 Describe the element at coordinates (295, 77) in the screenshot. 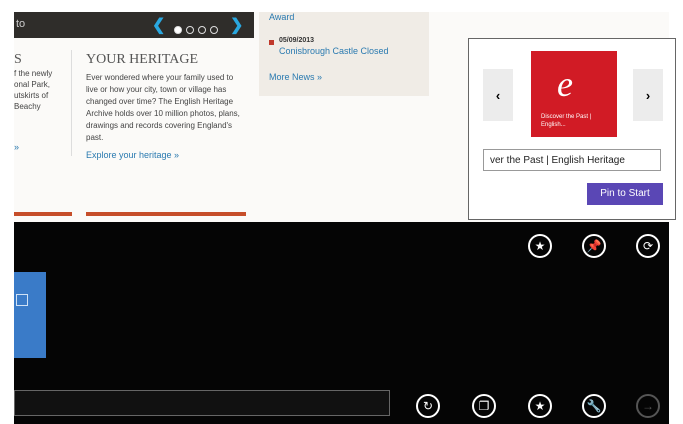

I see `more-news-link: More News »` at that location.